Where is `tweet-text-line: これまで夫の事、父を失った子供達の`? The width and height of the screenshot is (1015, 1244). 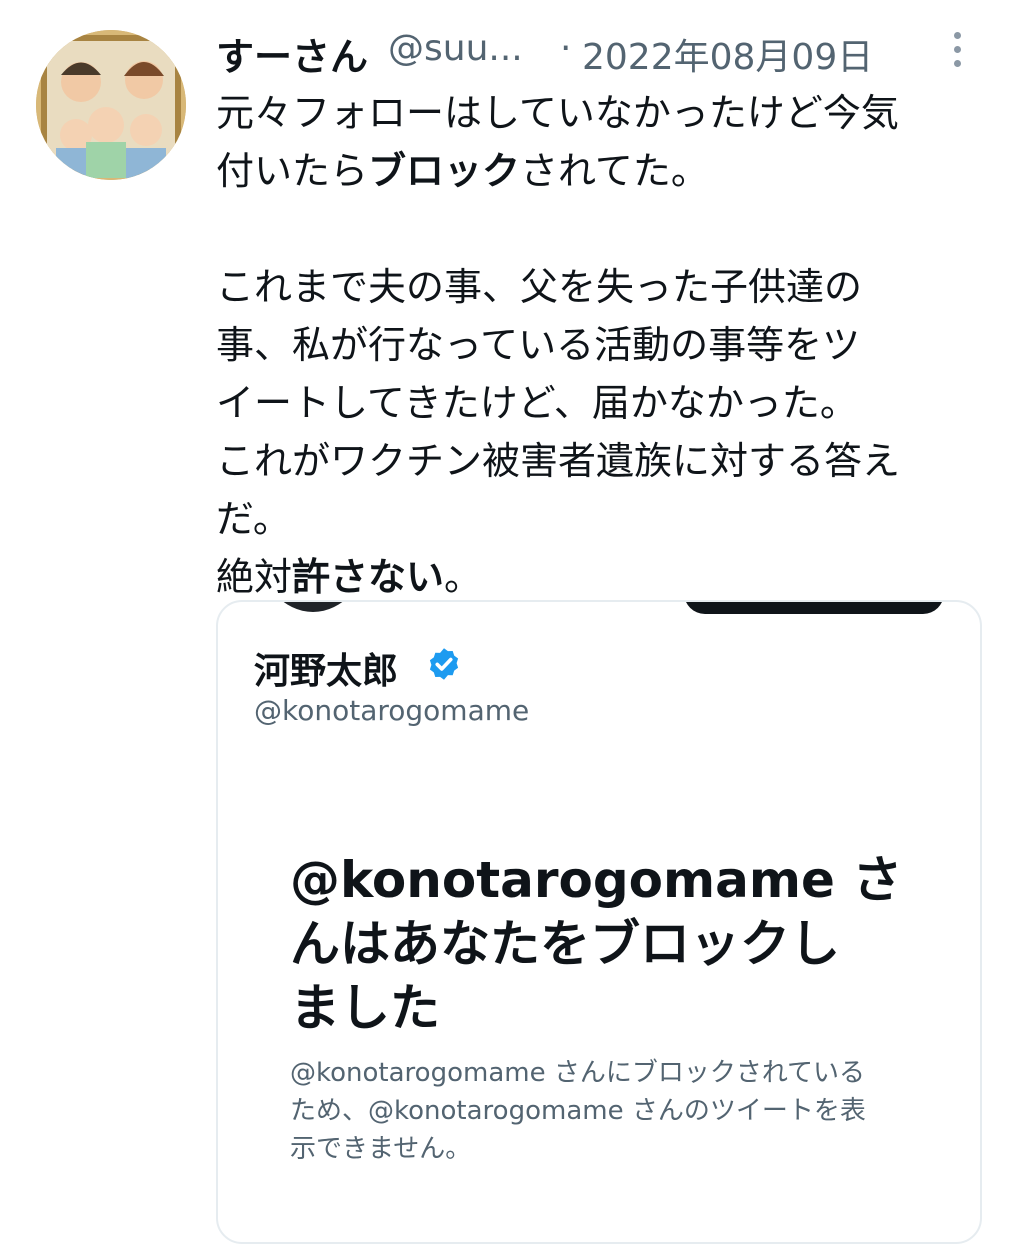 tweet-text-line: これまで夫の事、父を失った子供達の is located at coordinates (586, 287).